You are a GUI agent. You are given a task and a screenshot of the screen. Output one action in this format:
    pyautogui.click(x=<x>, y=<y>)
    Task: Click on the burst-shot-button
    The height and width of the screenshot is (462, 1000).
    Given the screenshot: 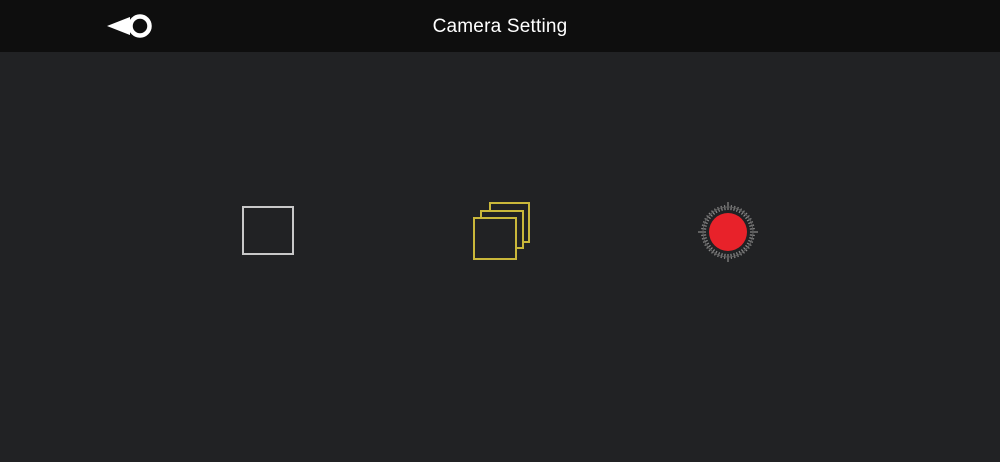 What is the action you would take?
    pyautogui.click(x=502, y=232)
    